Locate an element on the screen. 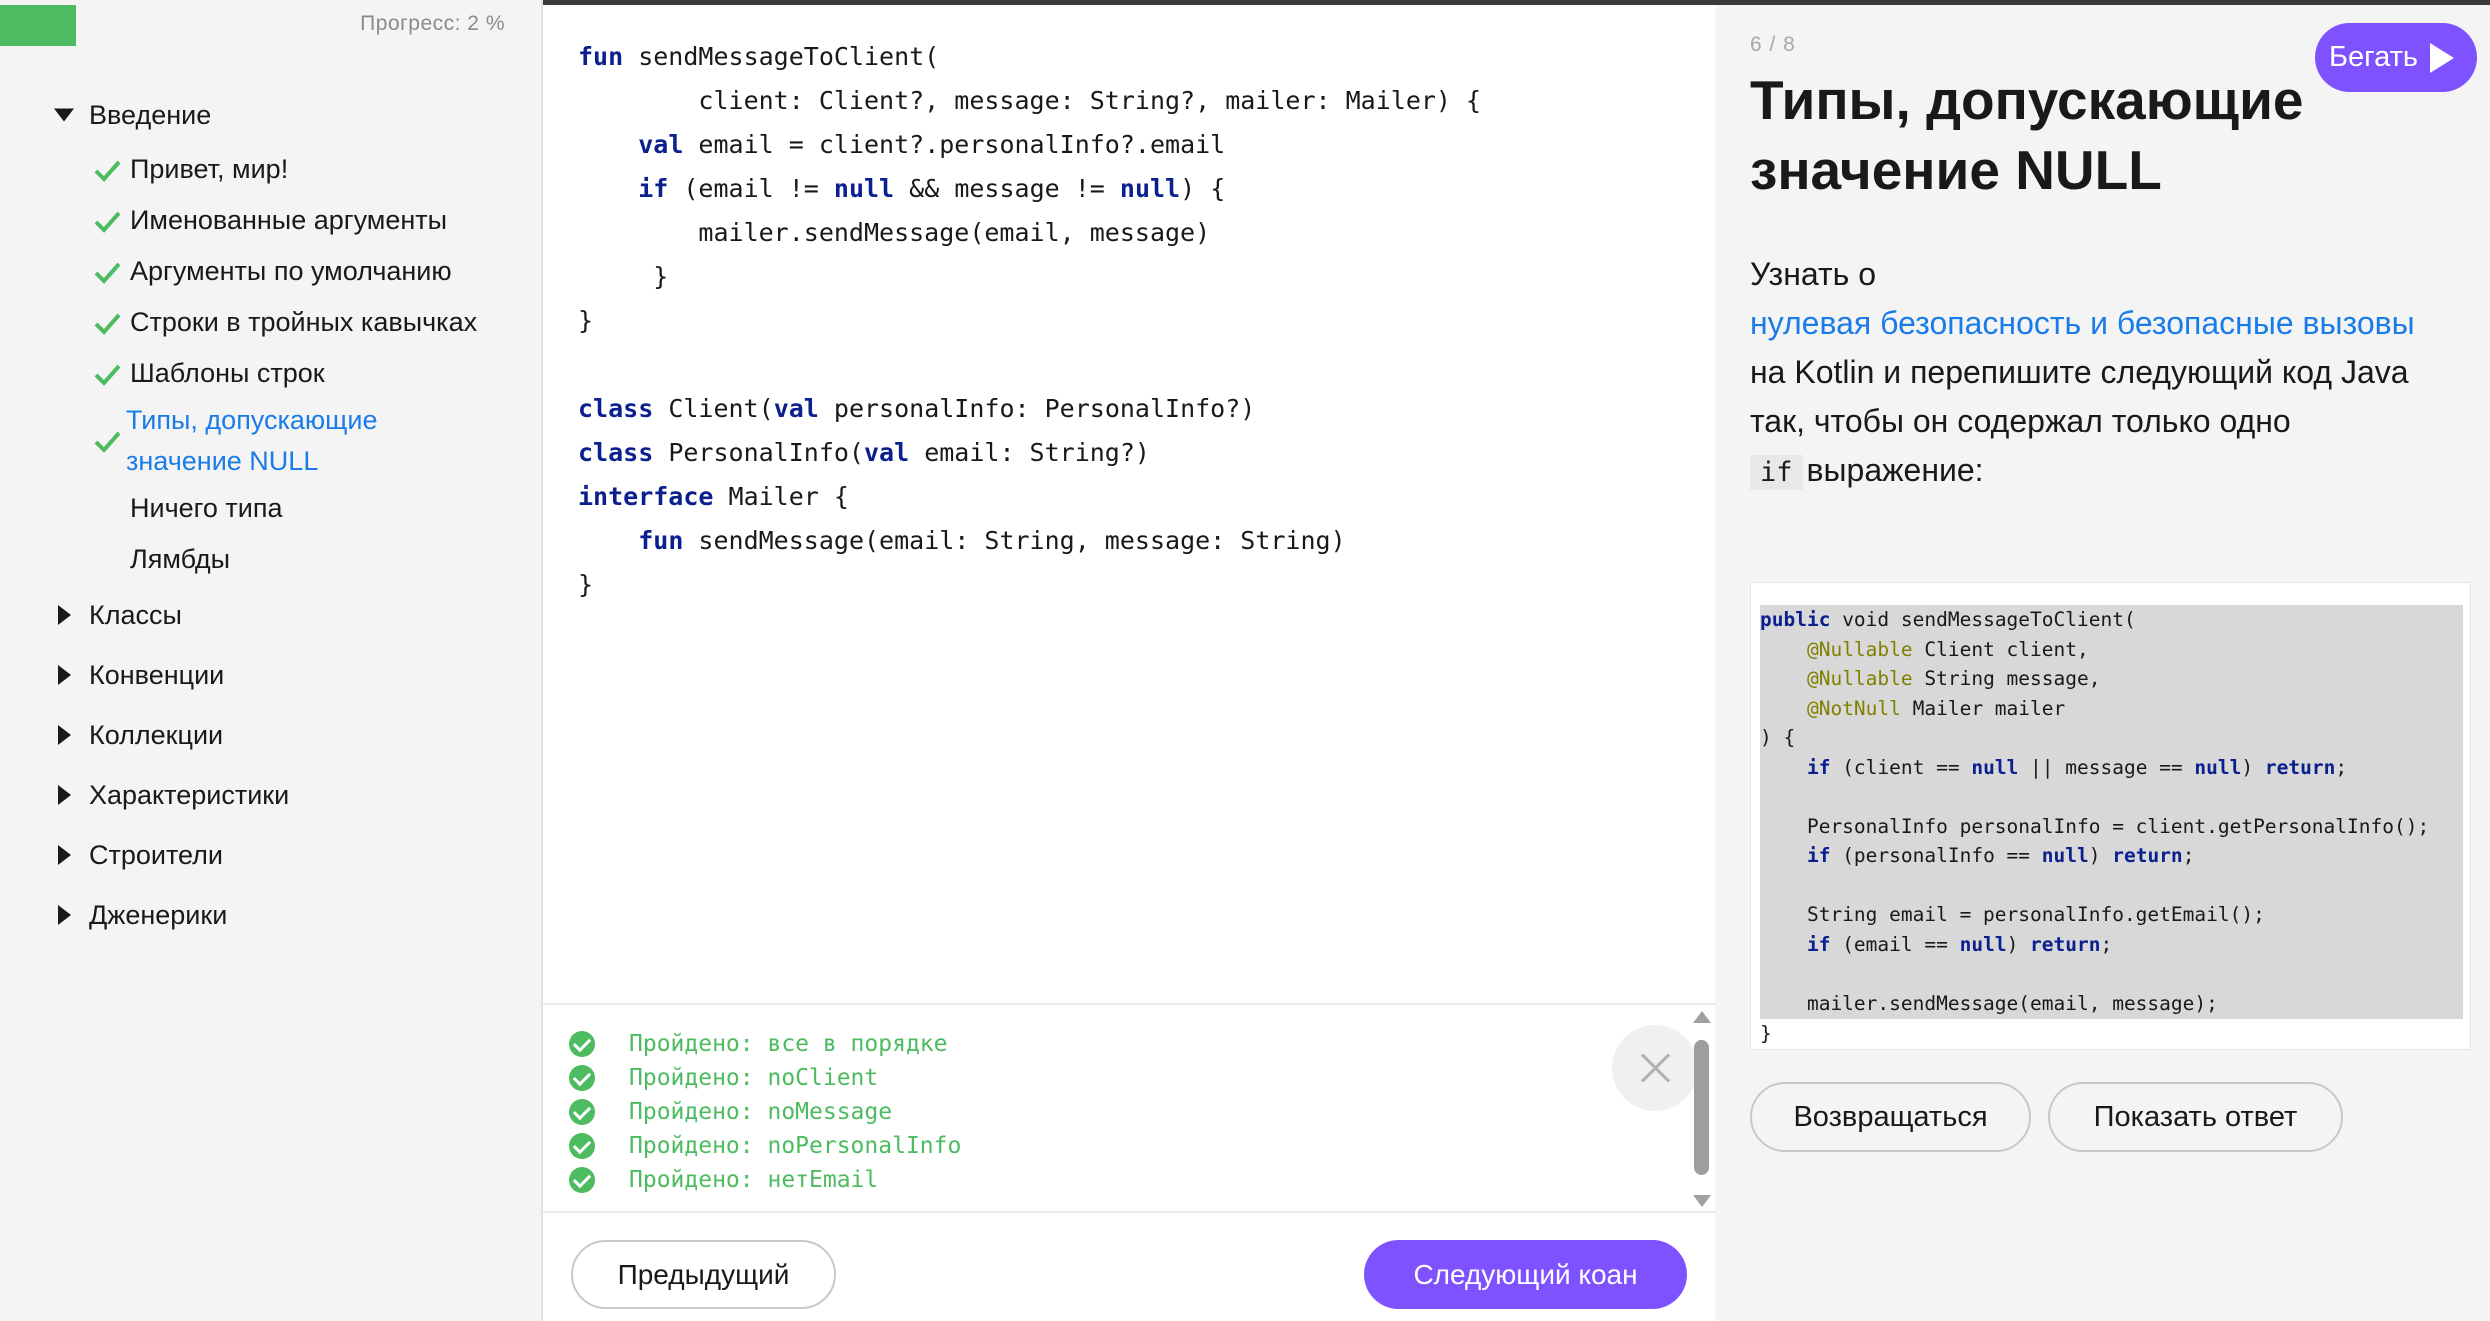 The height and width of the screenshot is (1321, 2490). section-classes: Классы is located at coordinates (270, 615).